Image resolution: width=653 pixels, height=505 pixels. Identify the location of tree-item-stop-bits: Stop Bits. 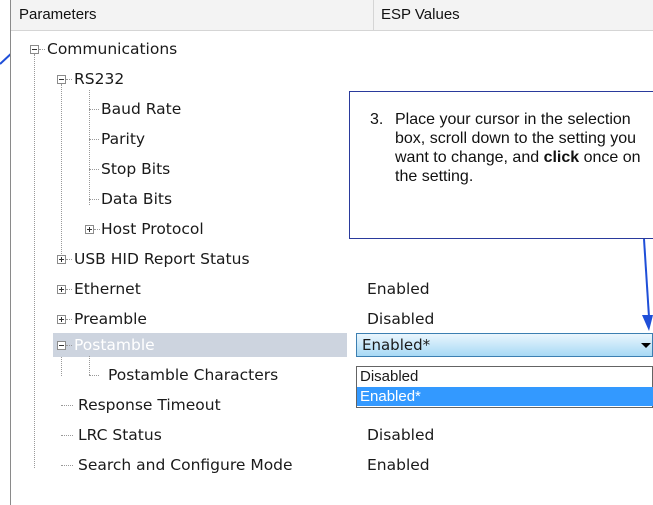
(170, 169).